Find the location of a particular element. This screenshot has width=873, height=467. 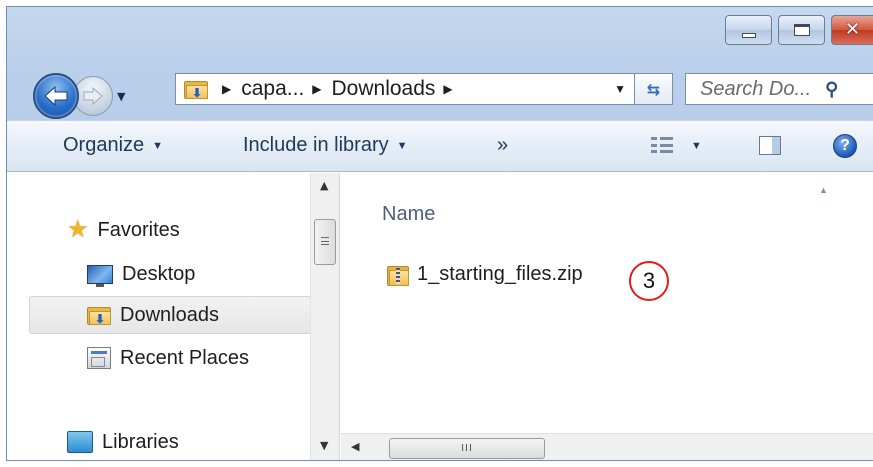

organize-button: Organize ▼ is located at coordinates (113, 145).